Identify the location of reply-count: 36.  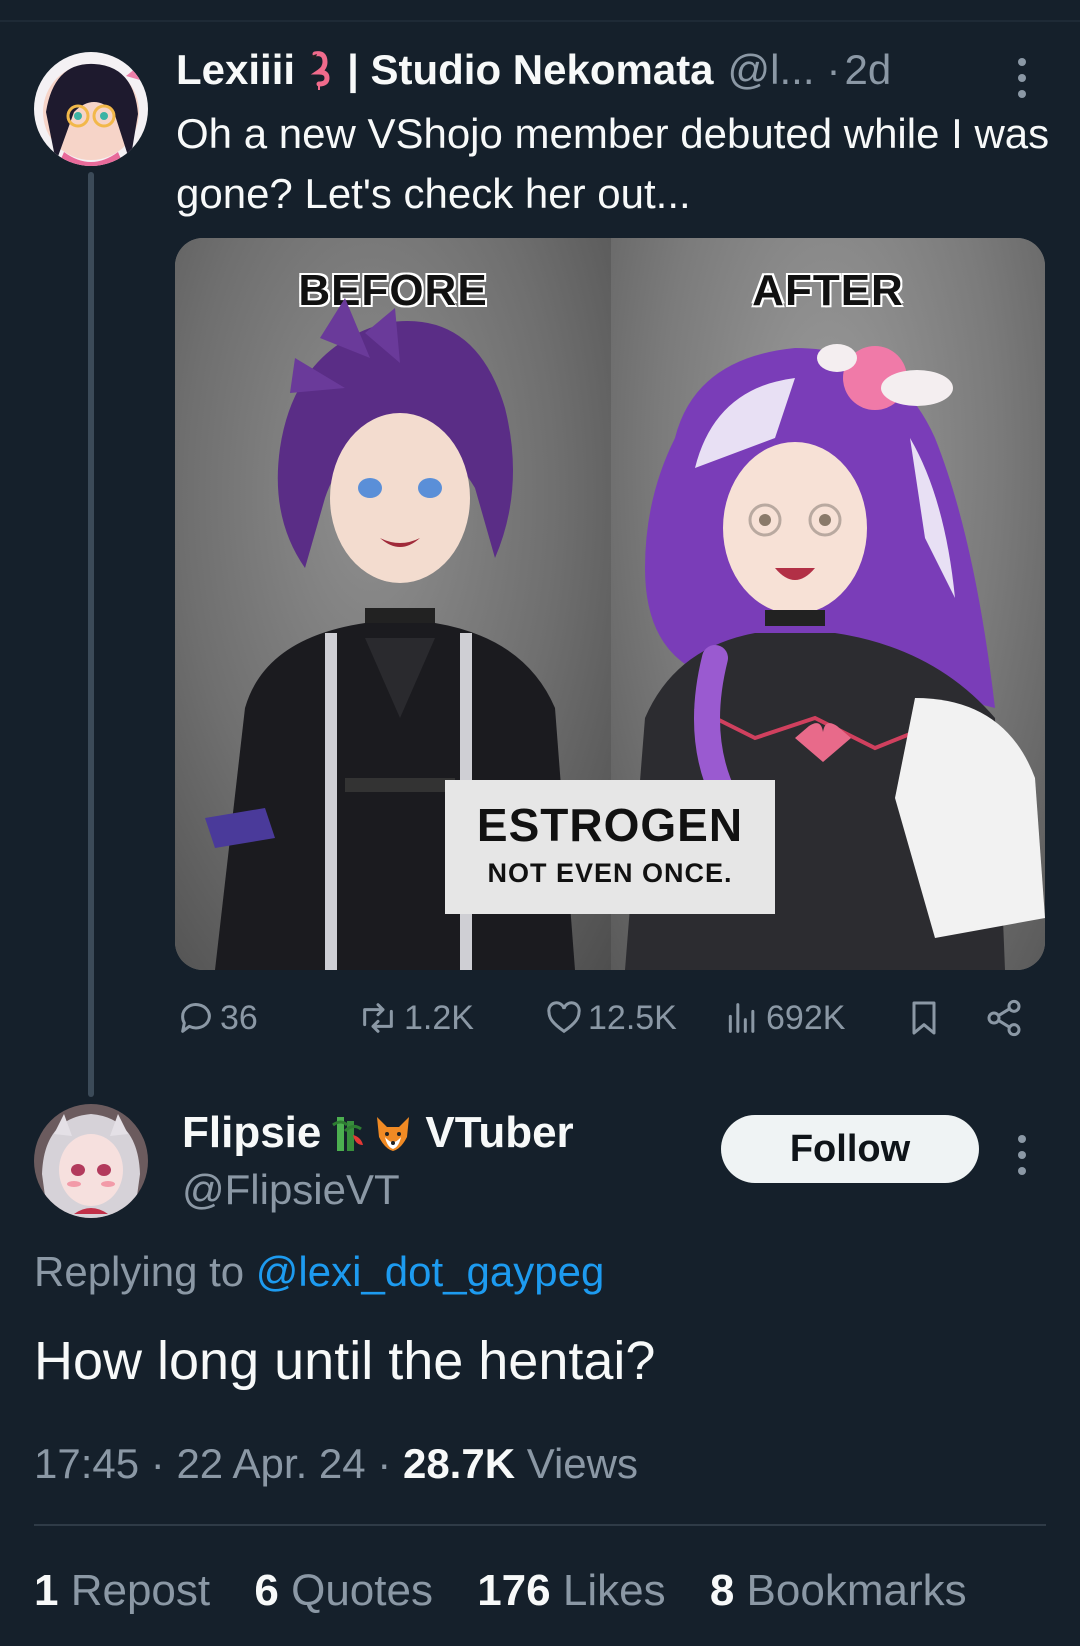
(239, 1017).